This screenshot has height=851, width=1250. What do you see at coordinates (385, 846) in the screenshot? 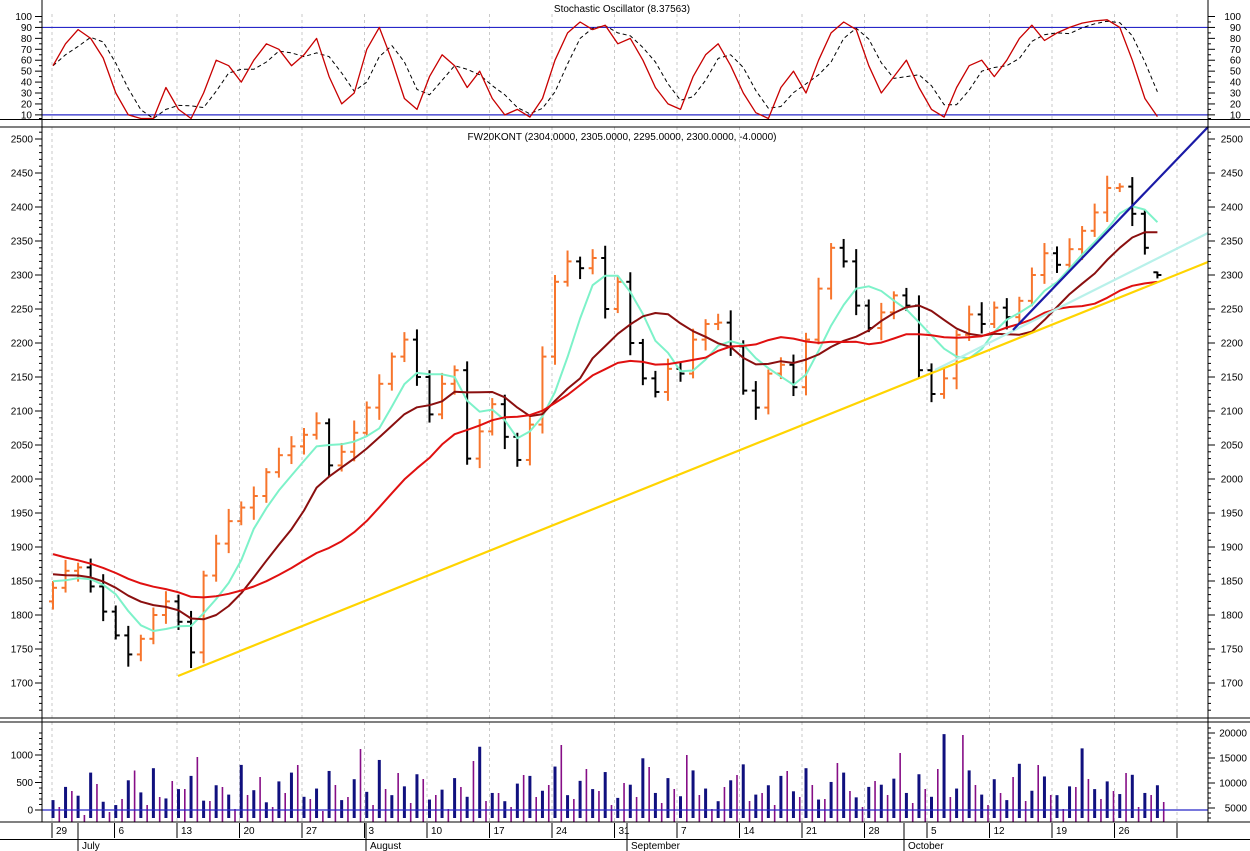
I see `month-label: August` at bounding box center [385, 846].